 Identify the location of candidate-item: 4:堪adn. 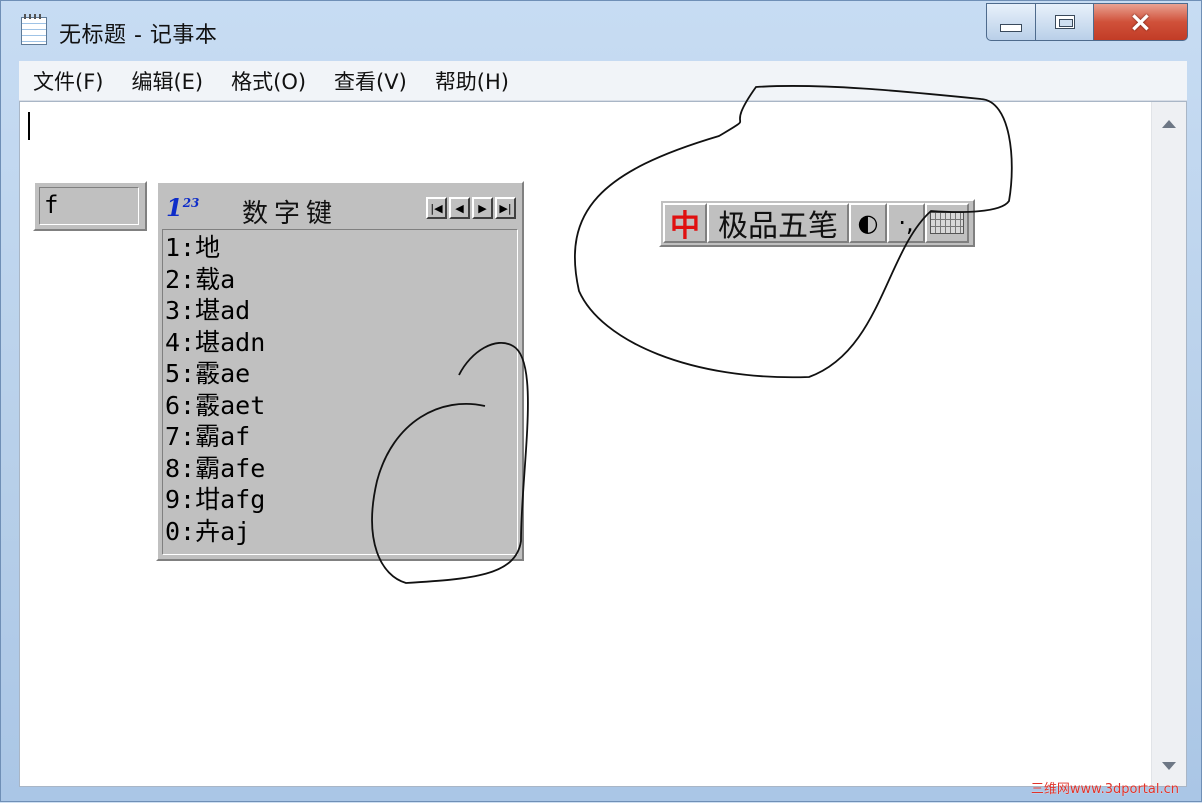
(340, 343).